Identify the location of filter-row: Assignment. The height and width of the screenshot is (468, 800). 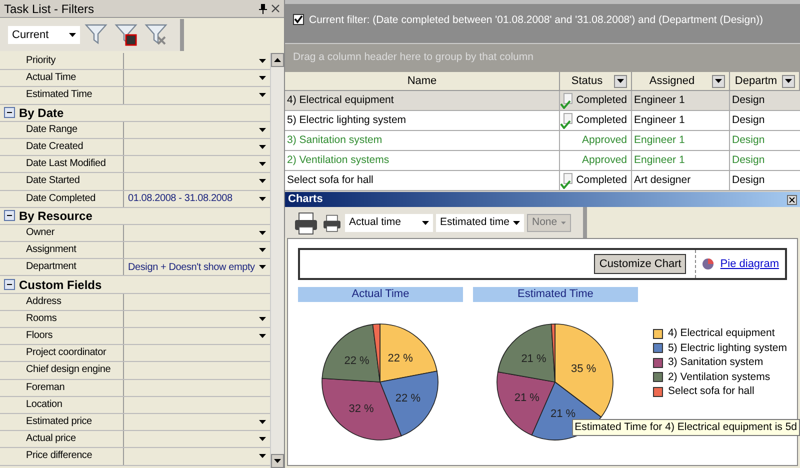
(135, 251).